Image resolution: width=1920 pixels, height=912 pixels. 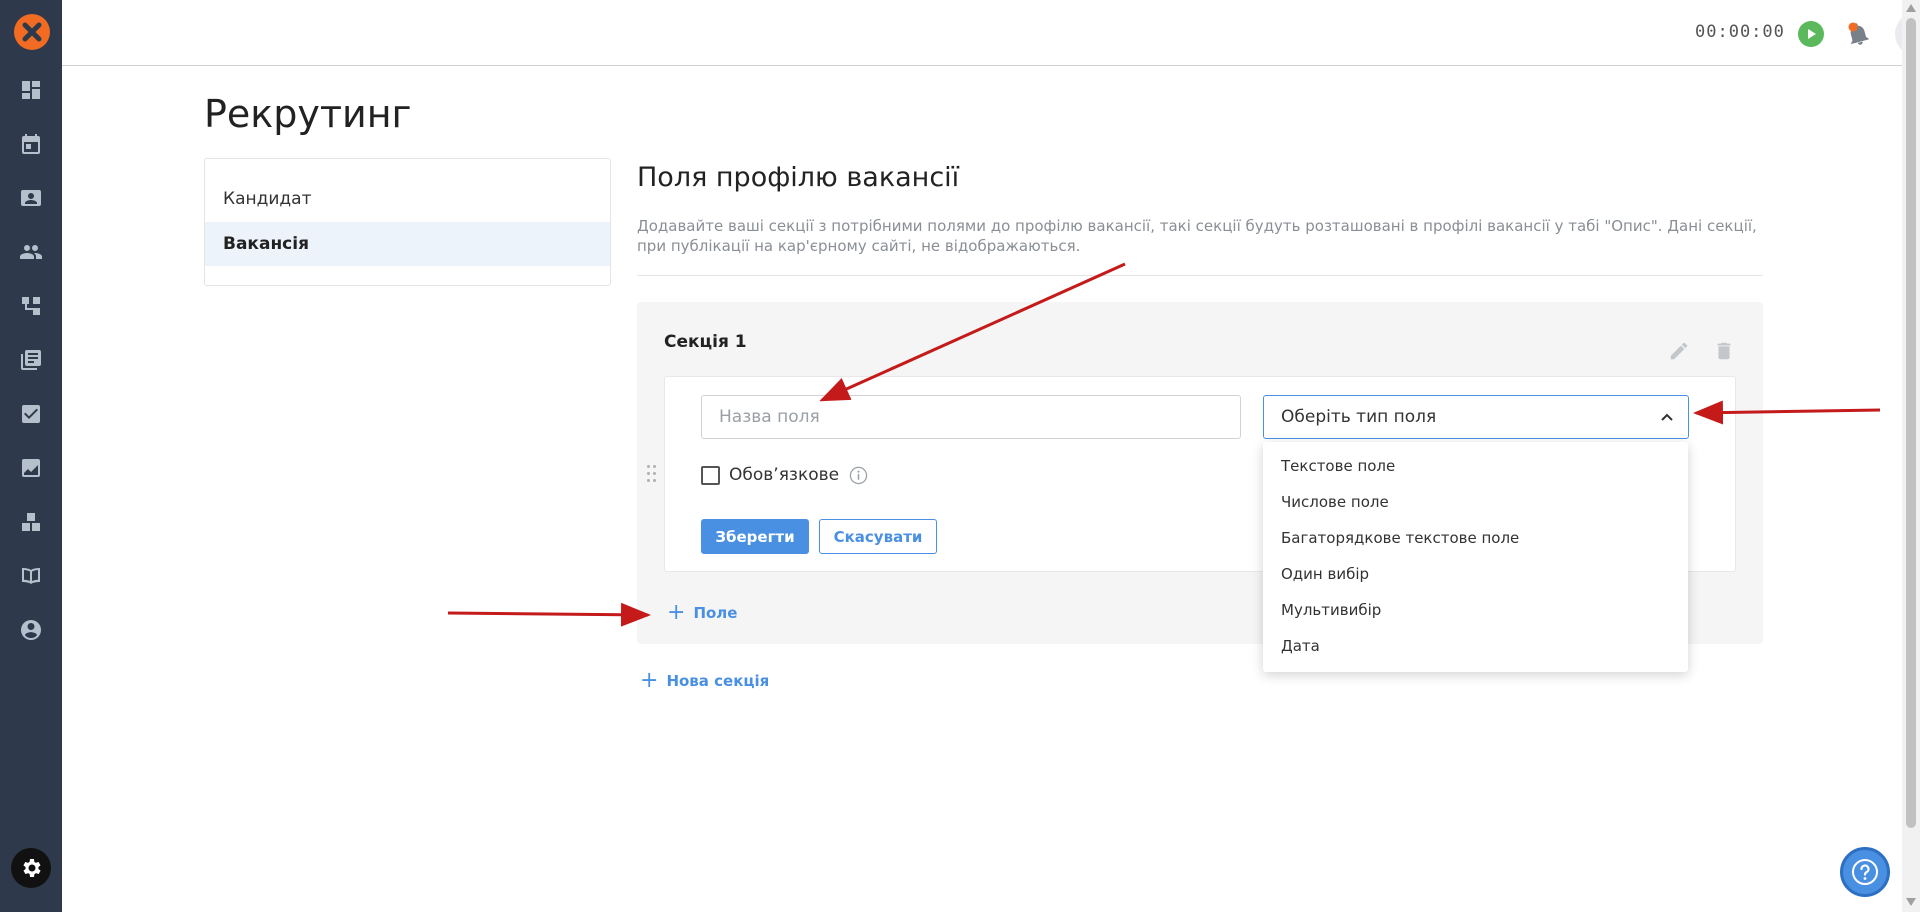 What do you see at coordinates (971, 417) in the screenshot?
I see `field-name-input` at bounding box center [971, 417].